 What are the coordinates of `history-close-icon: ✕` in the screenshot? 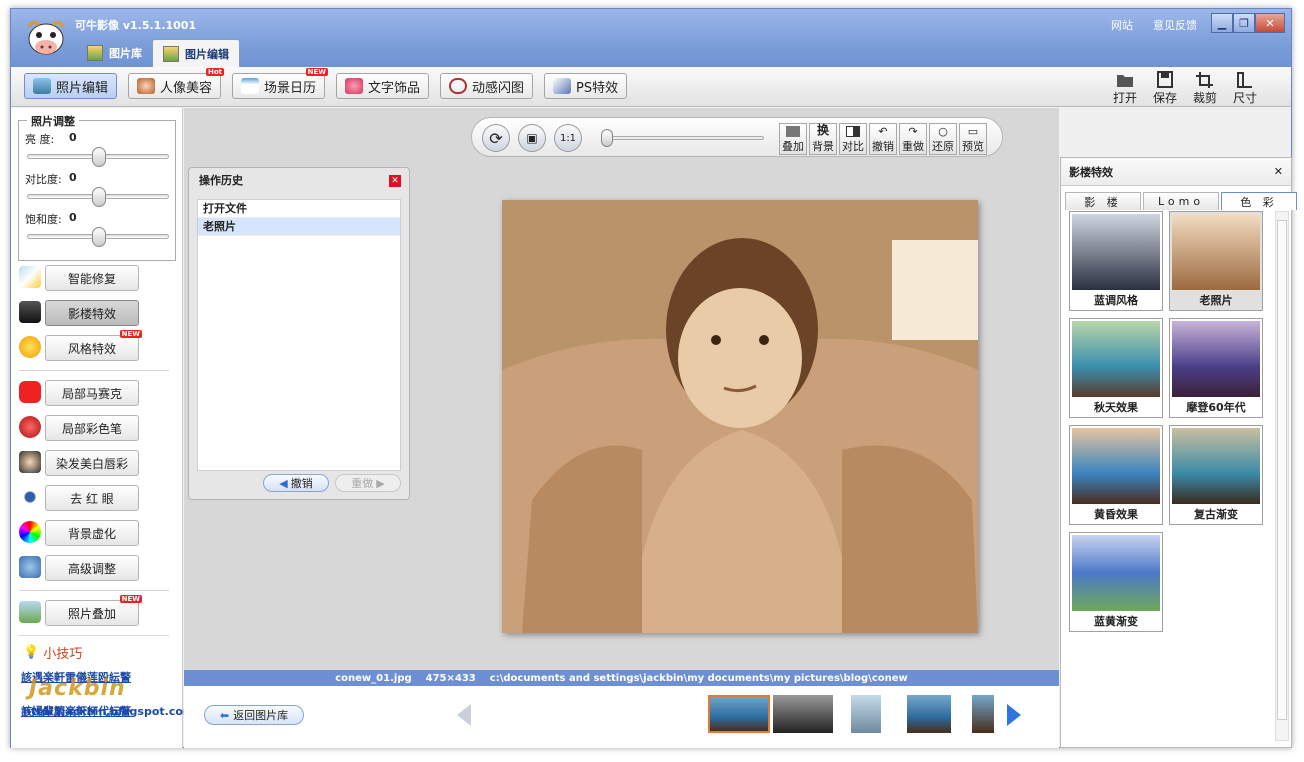 It's located at (395, 181).